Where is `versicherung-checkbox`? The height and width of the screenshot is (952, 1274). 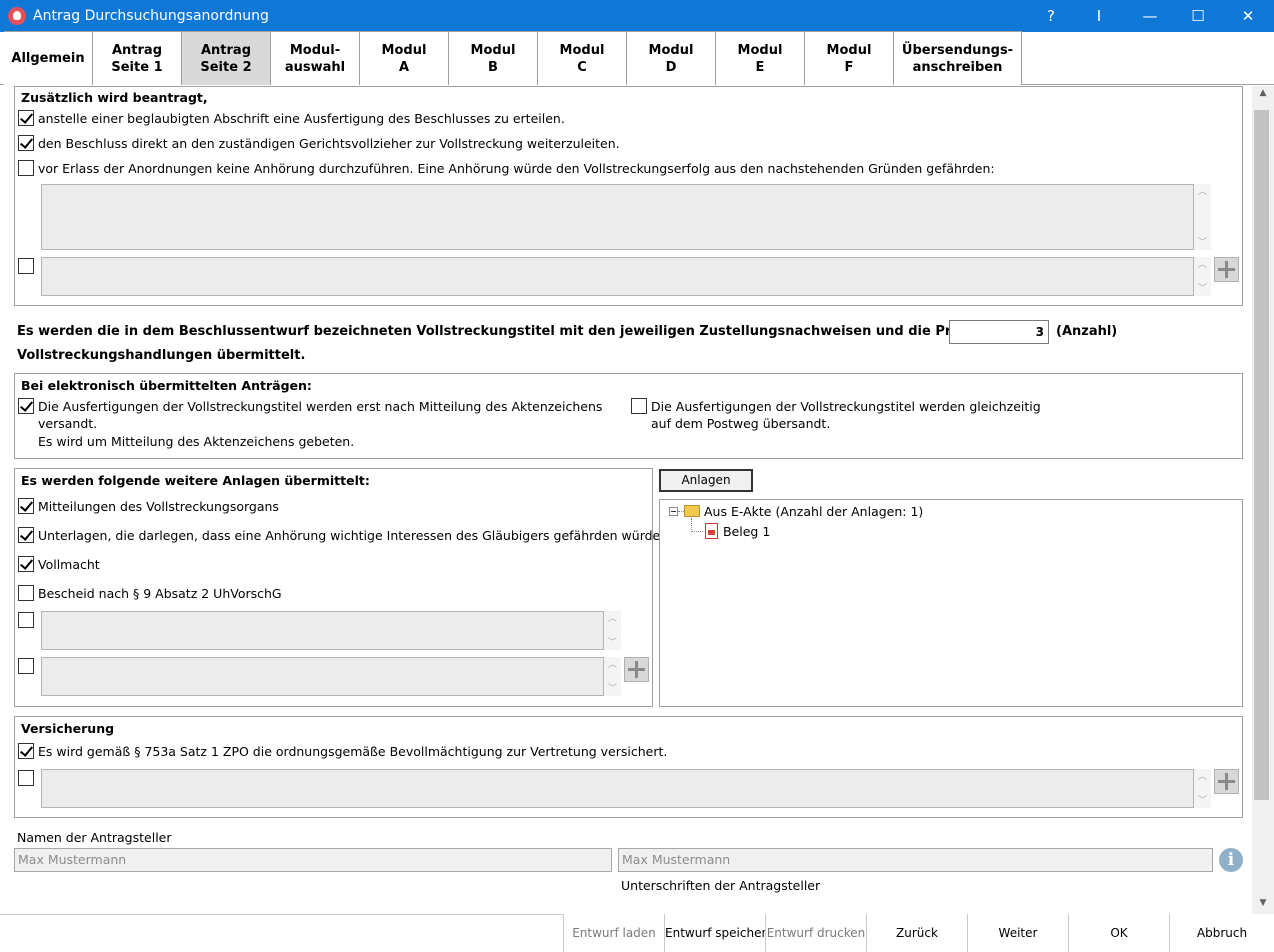 versicherung-checkbox is located at coordinates (26, 751).